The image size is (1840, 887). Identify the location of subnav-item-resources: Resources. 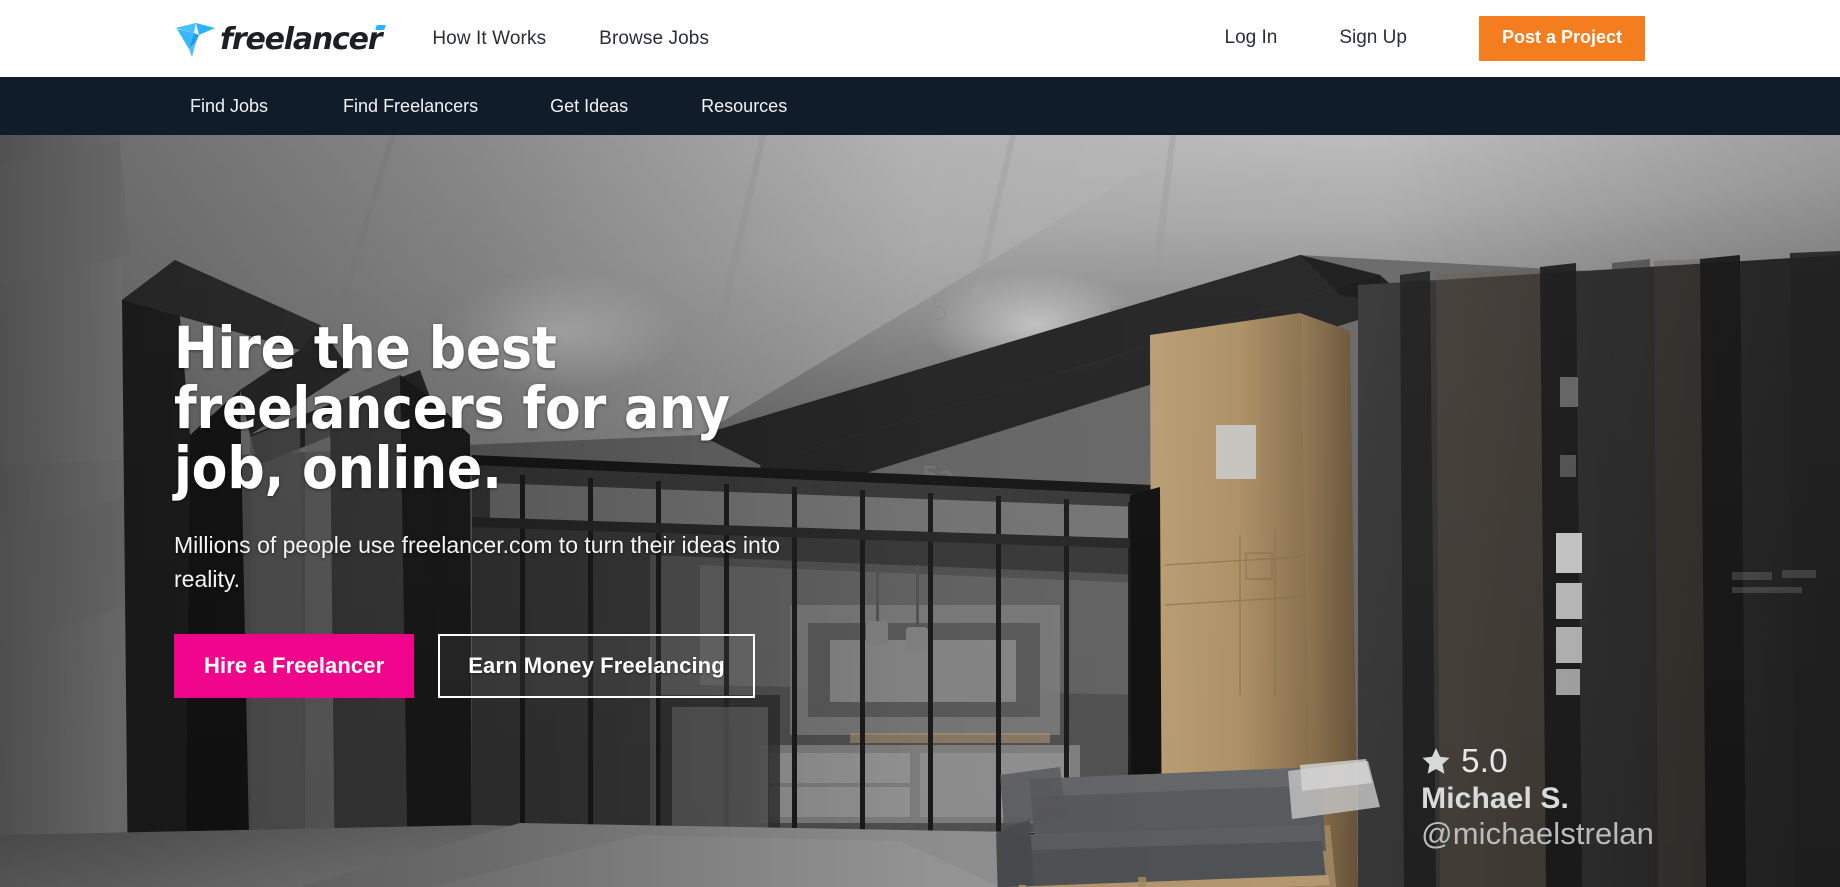
(744, 106).